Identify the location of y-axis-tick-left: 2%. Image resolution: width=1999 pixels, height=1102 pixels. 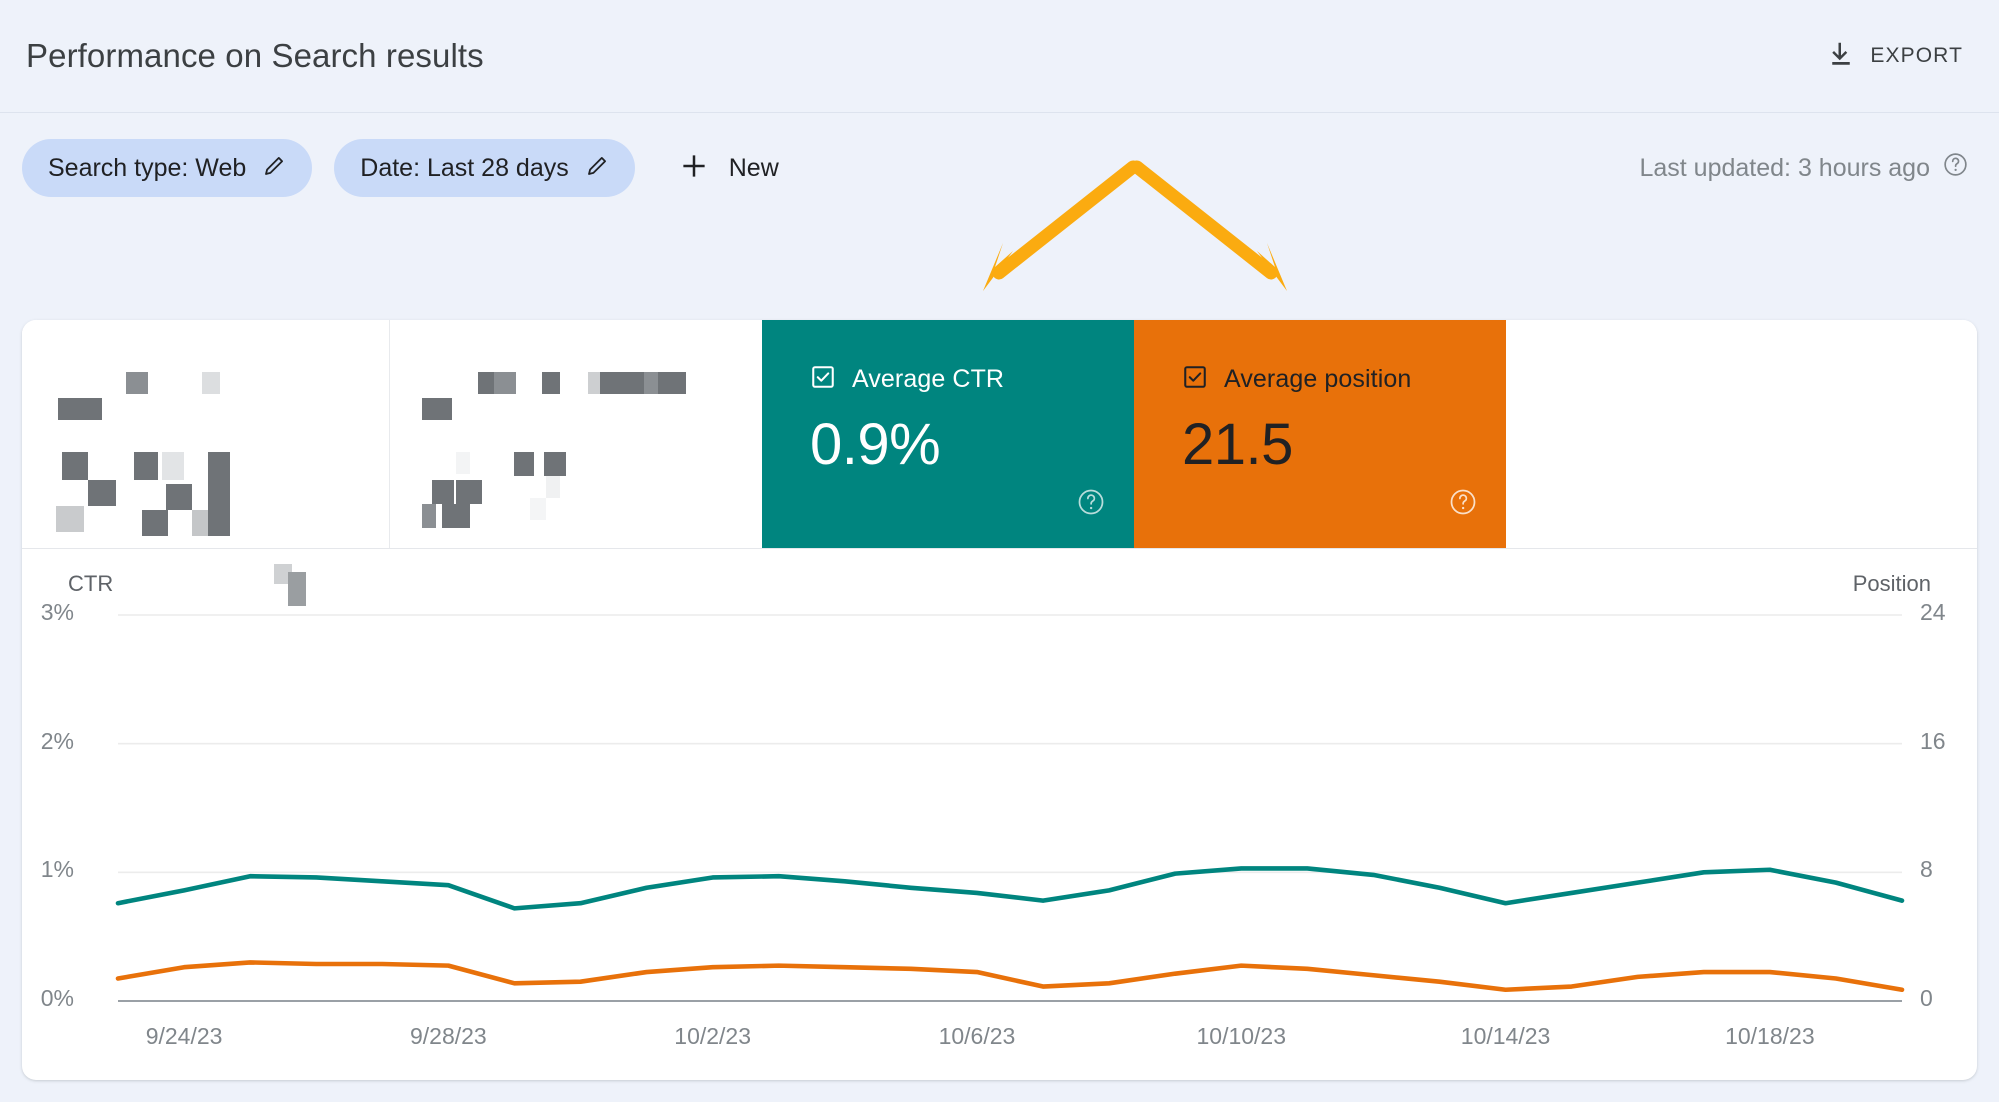
(57, 740).